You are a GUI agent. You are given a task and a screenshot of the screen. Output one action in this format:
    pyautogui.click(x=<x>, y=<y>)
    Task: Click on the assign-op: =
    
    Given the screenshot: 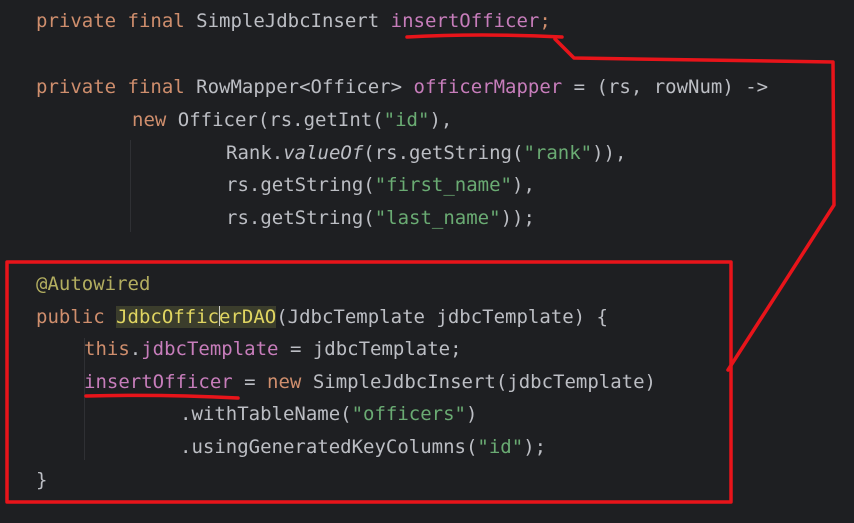 What is the action you would take?
    pyautogui.click(x=250, y=382)
    